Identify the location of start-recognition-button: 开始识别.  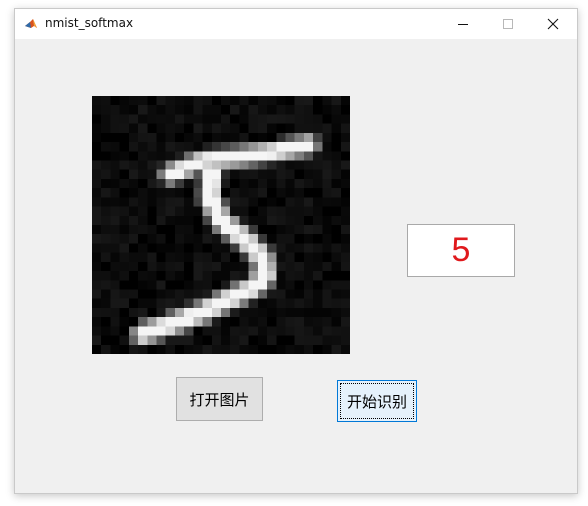
(377, 401).